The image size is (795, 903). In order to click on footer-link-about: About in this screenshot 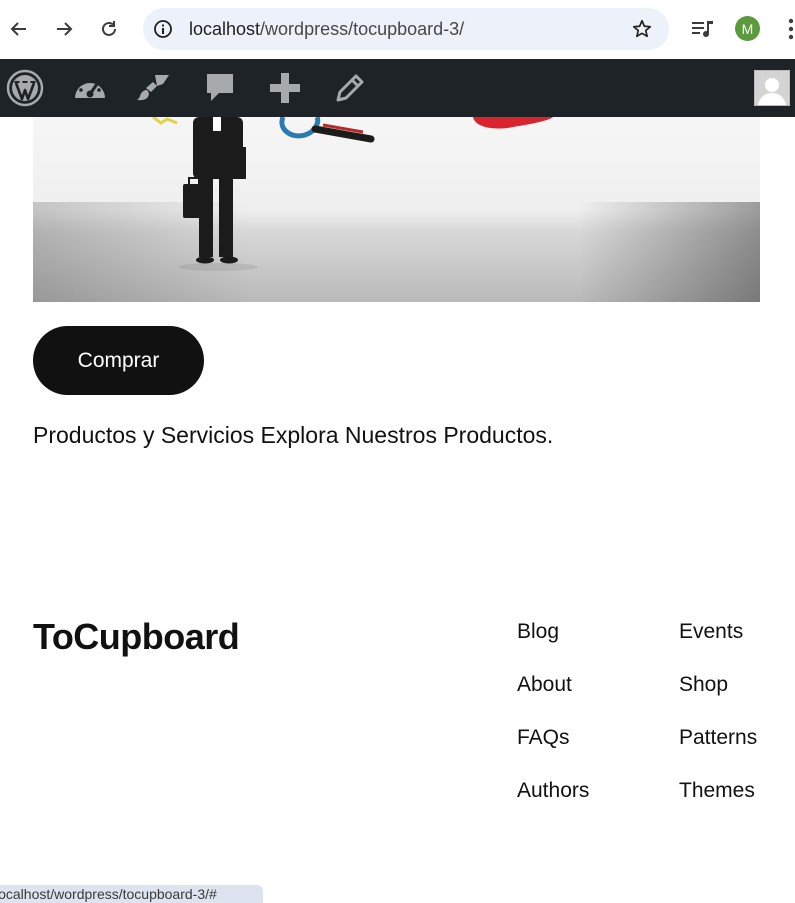, I will do `click(544, 685)`.